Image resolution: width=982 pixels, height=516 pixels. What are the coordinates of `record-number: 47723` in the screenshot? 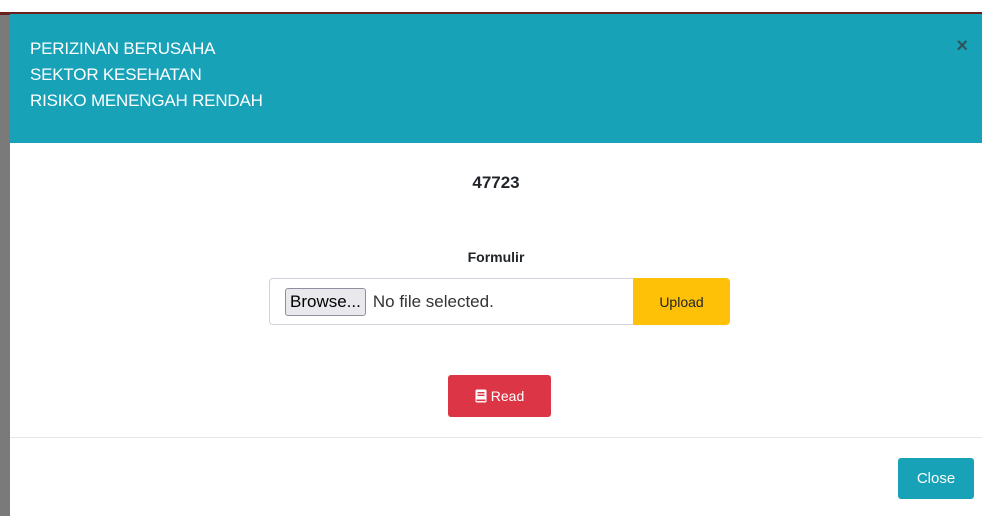 It's located at (496, 182).